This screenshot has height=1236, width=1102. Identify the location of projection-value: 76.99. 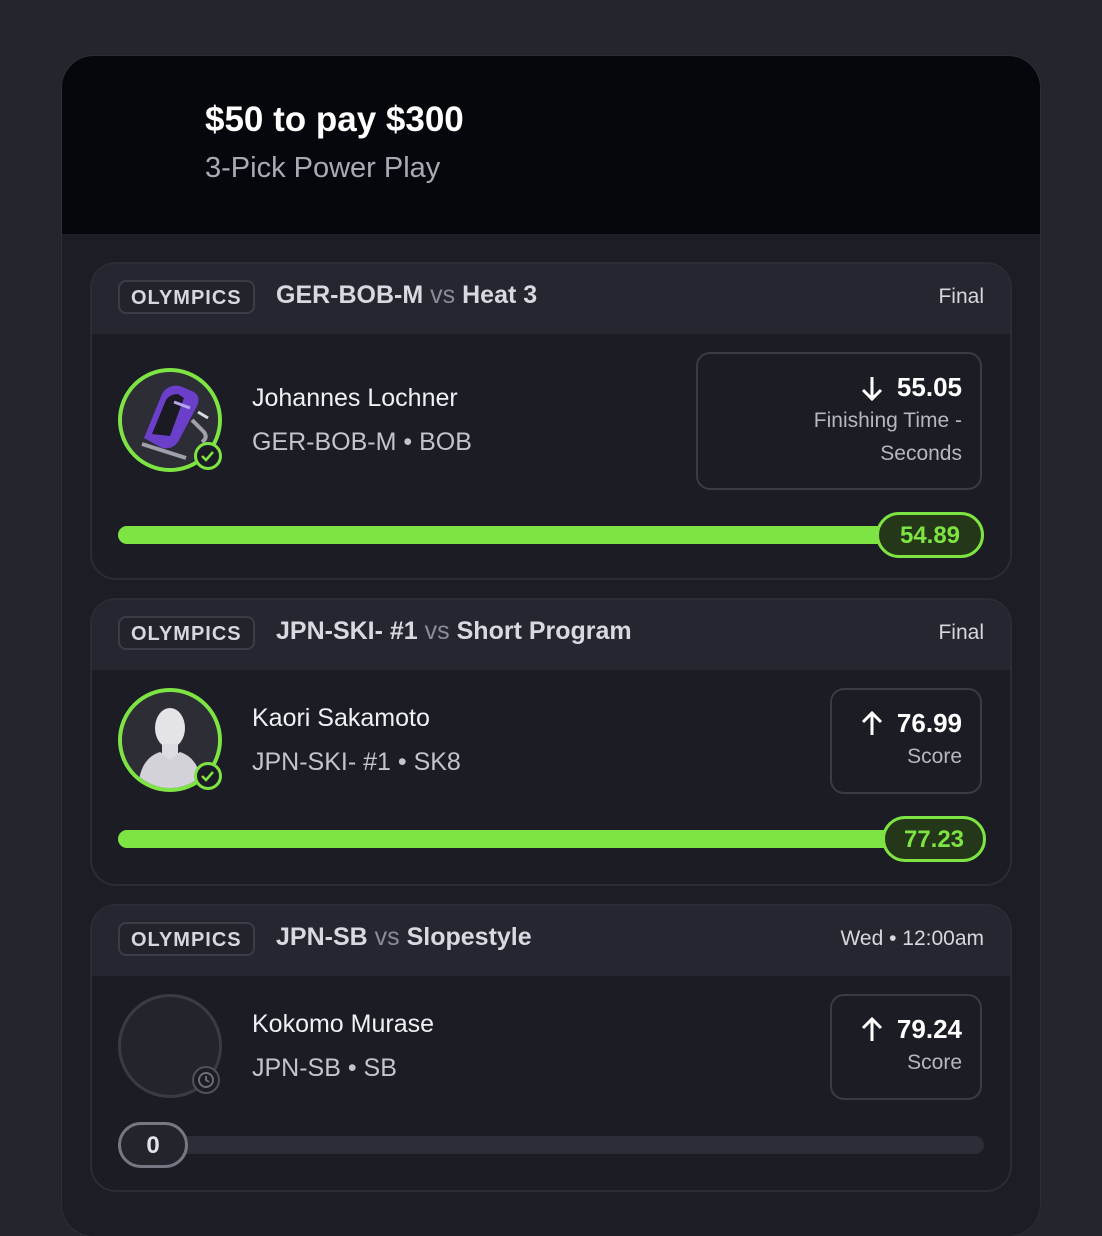
(929, 723).